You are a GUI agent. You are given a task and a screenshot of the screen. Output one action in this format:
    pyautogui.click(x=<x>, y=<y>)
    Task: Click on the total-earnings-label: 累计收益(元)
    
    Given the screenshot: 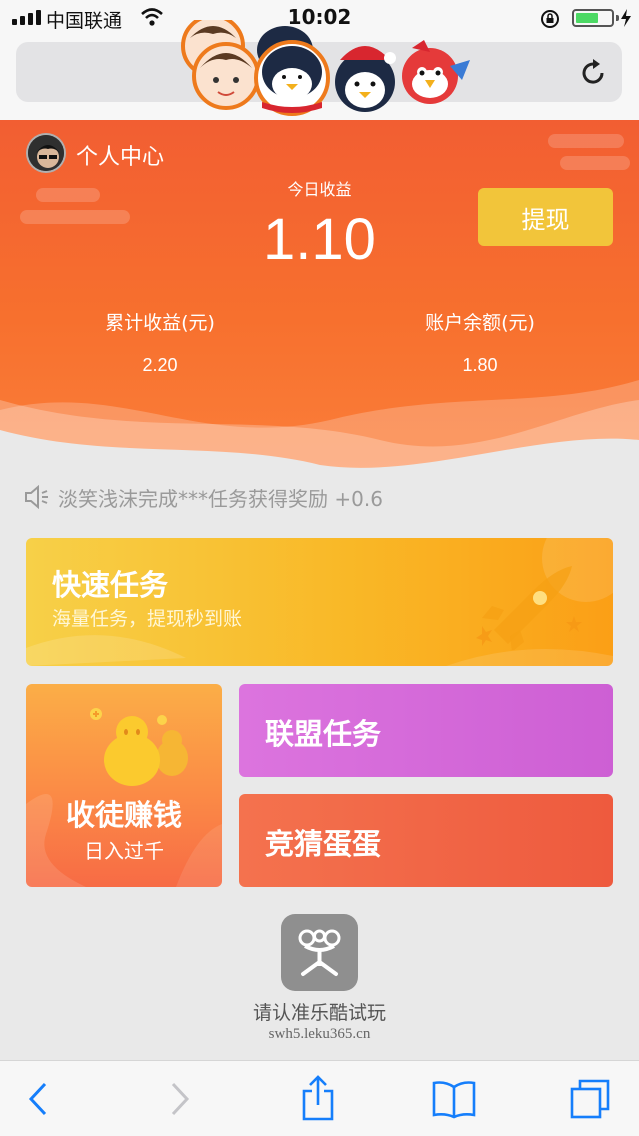 What is the action you would take?
    pyautogui.click(x=160, y=323)
    